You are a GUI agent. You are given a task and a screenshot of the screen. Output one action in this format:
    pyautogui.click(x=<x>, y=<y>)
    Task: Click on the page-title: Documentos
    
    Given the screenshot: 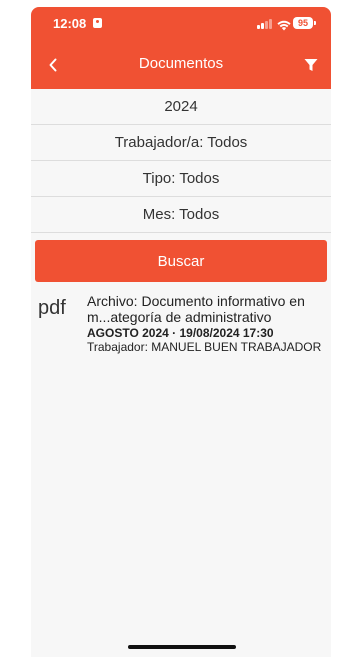 What is the action you would take?
    pyautogui.click(x=181, y=63)
    